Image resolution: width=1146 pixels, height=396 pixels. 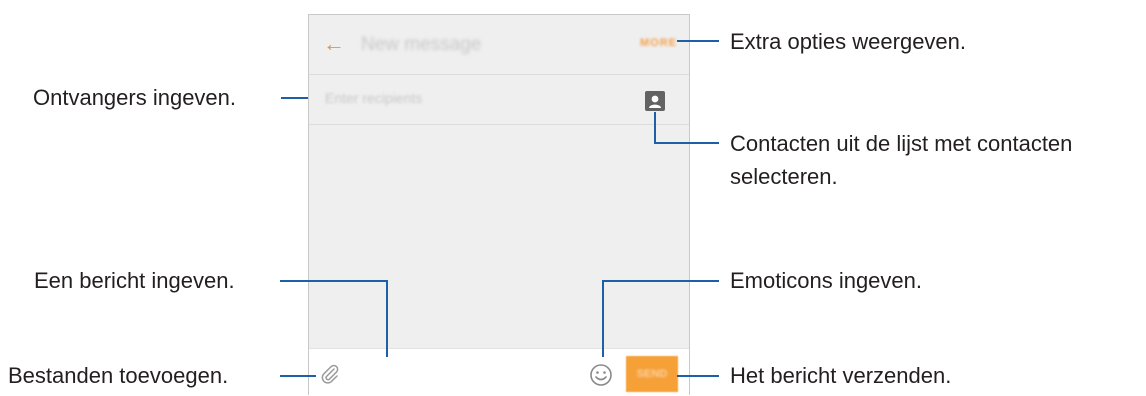 I want to click on callout-line-recipients, so click(x=294, y=98).